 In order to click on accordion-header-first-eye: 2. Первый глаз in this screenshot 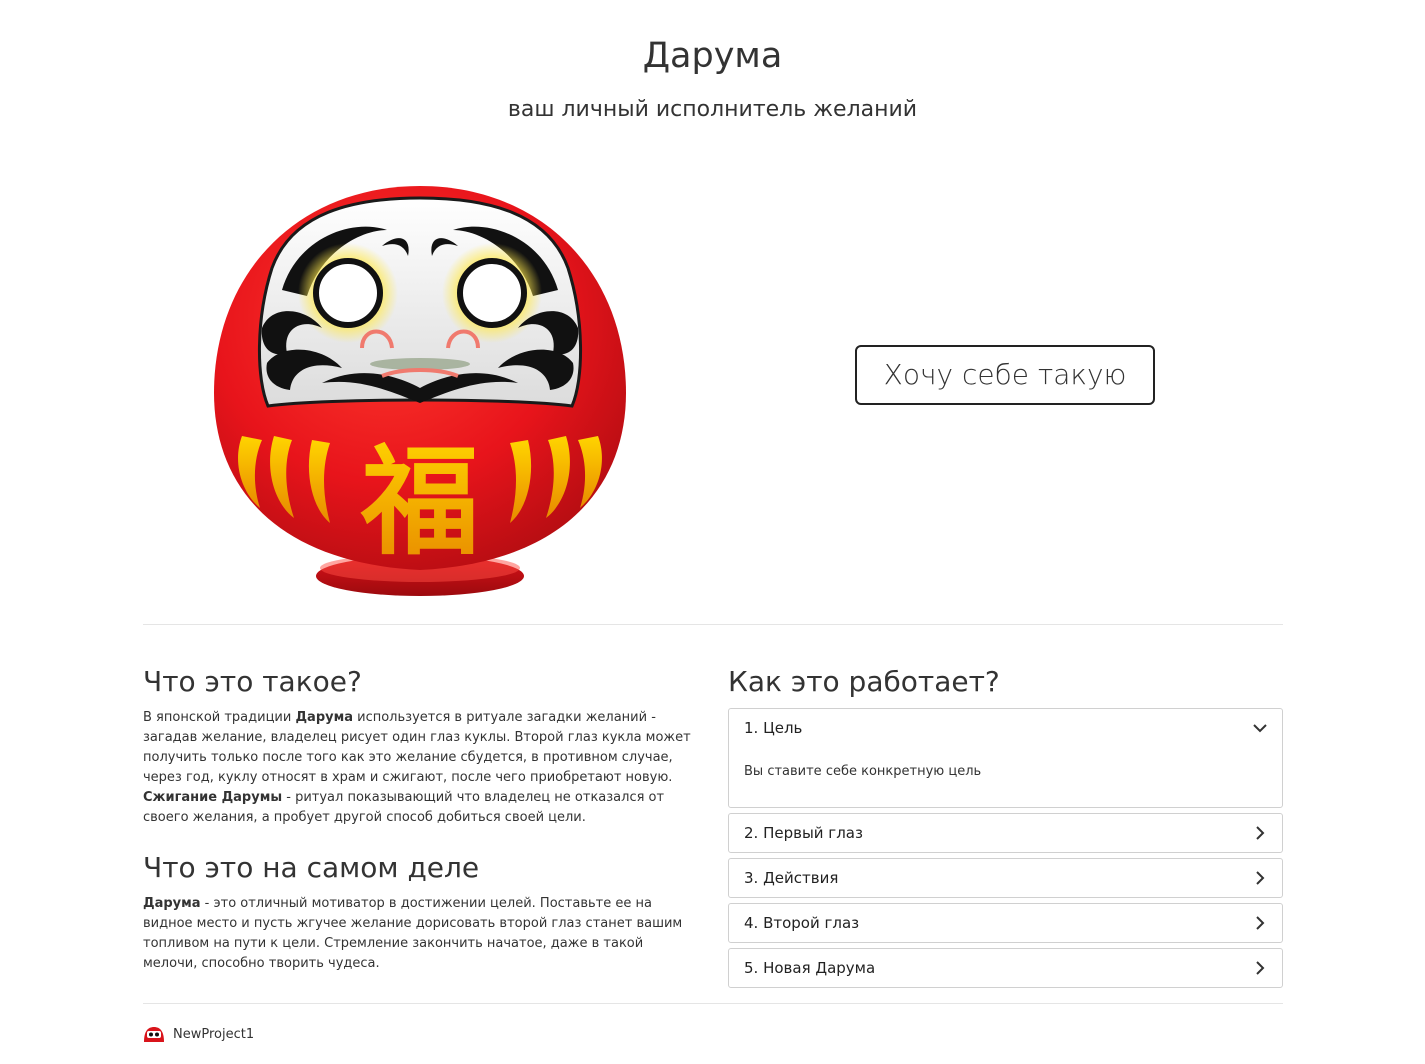, I will do `click(1005, 833)`.